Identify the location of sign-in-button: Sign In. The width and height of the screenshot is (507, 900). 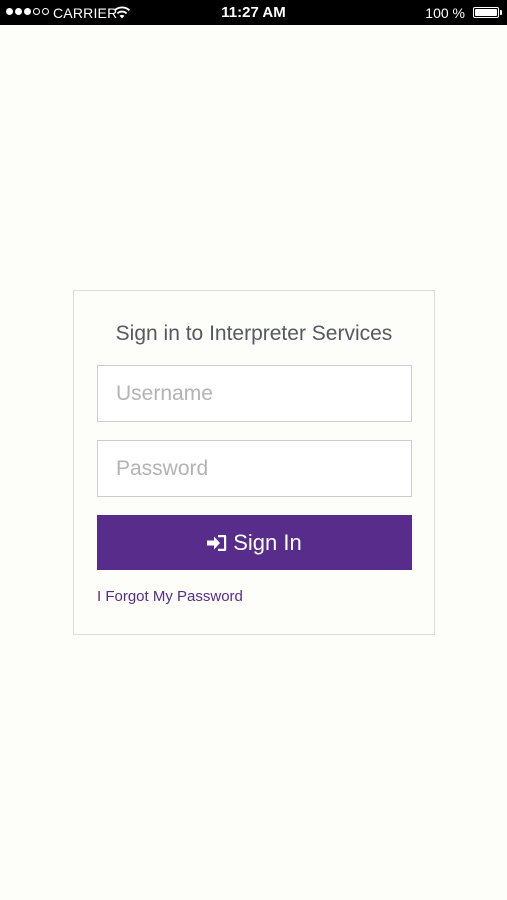
(254, 542).